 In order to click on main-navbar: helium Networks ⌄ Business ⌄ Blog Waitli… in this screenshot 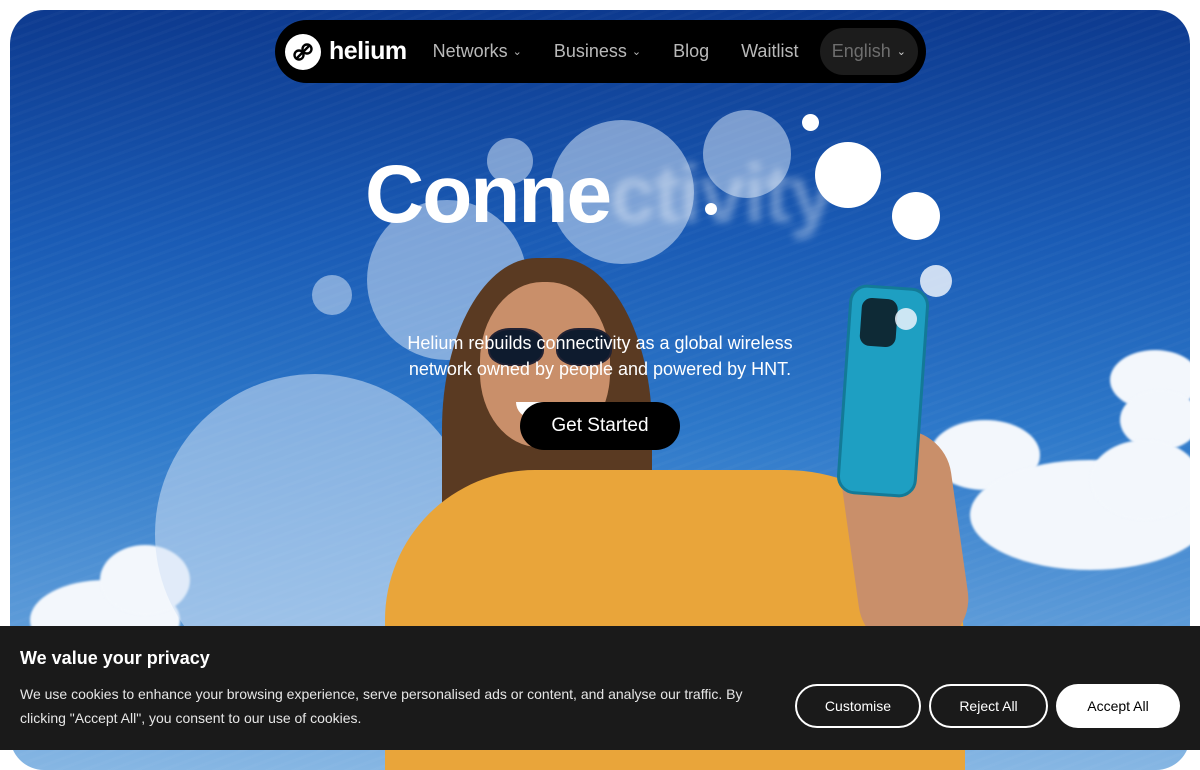, I will do `click(600, 51)`.